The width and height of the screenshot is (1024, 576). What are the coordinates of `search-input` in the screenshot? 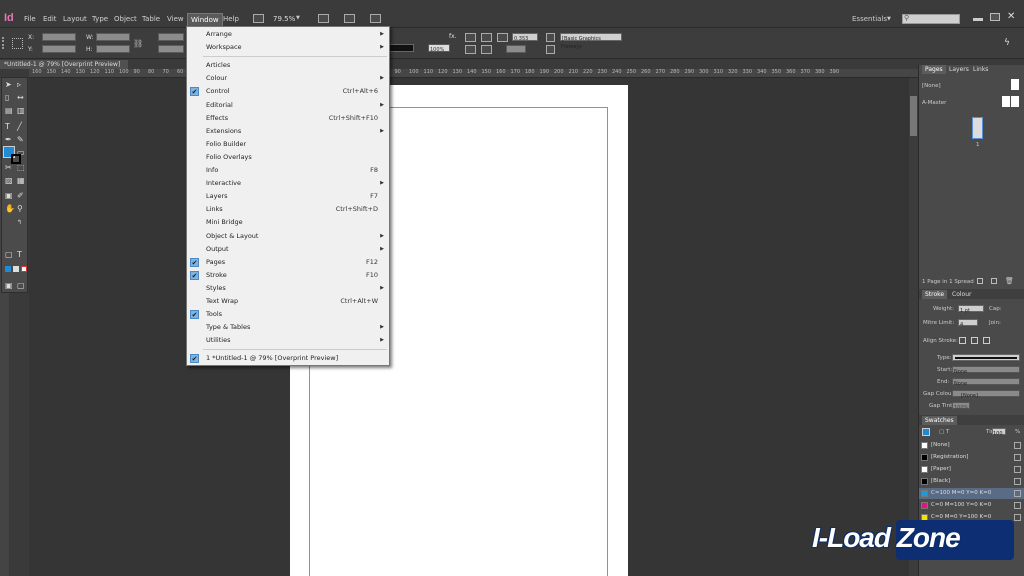 It's located at (931, 19).